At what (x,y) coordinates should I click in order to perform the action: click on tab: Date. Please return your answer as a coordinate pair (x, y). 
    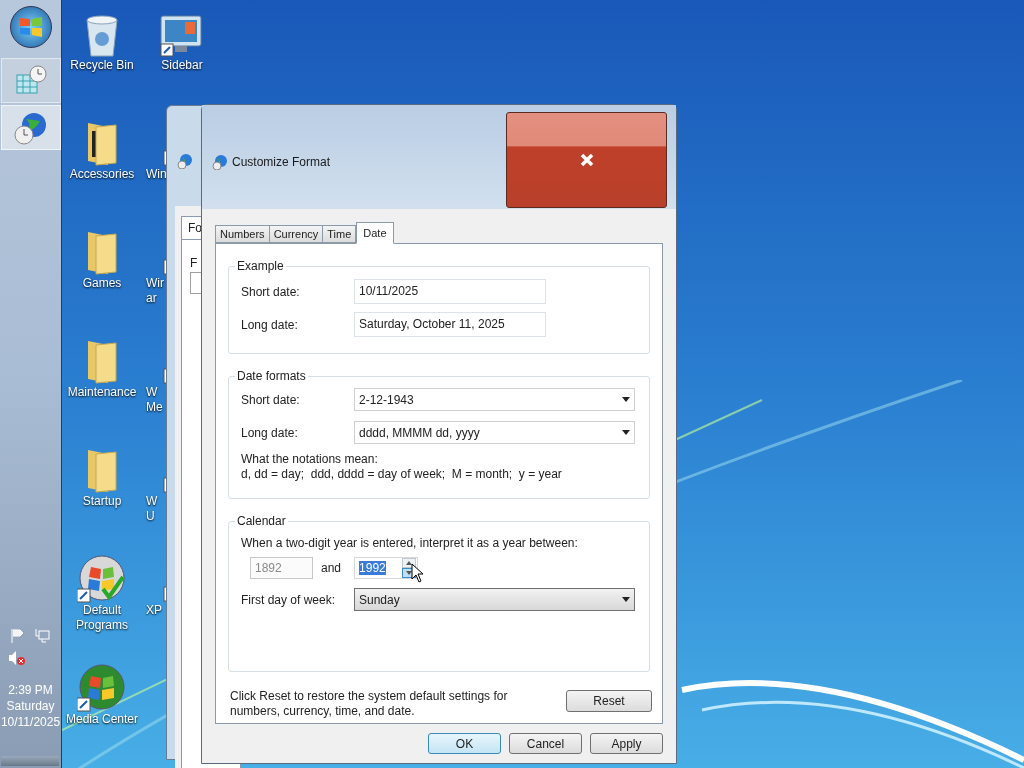
    Looking at the image, I should click on (375, 233).